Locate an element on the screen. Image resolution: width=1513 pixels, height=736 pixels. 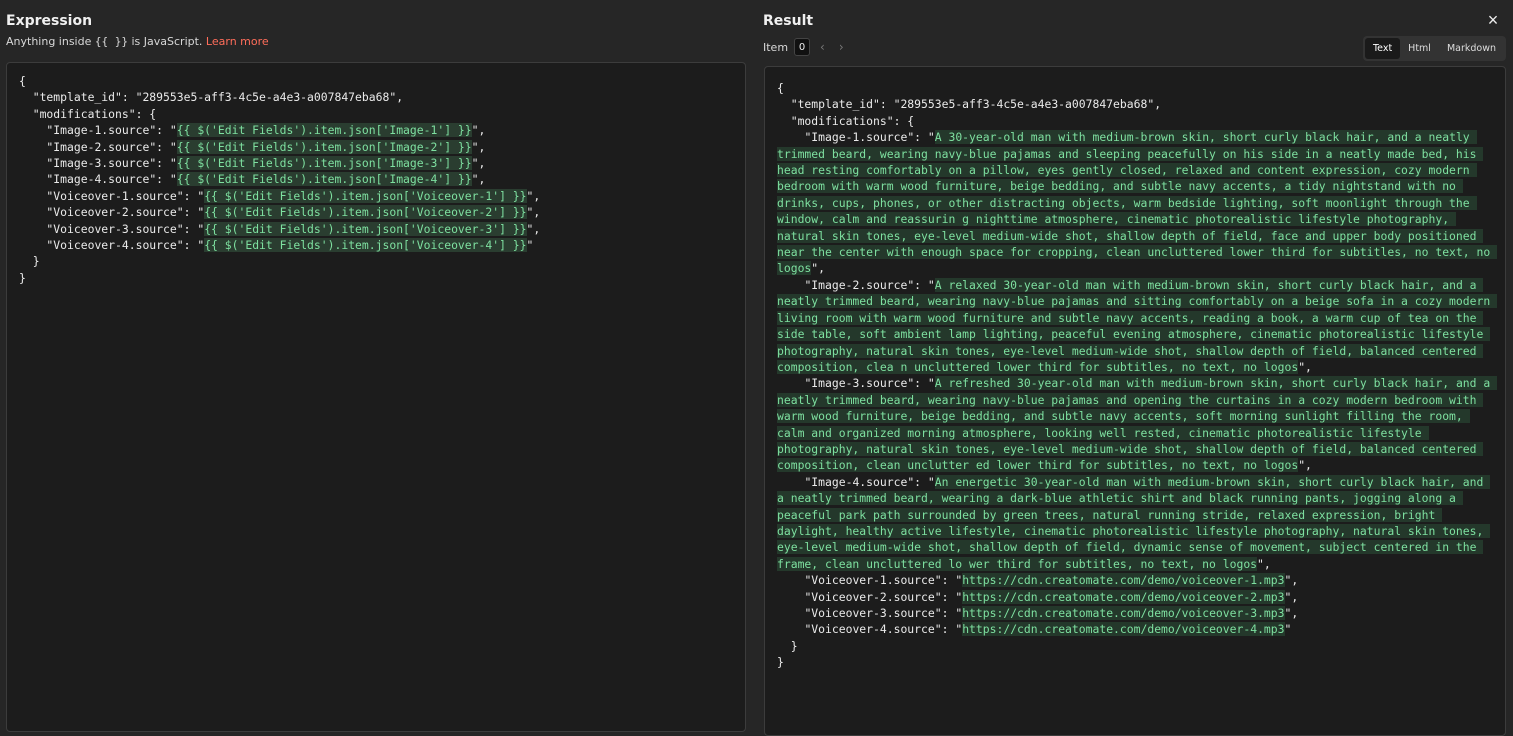
close-icon: × is located at coordinates (1493, 20).